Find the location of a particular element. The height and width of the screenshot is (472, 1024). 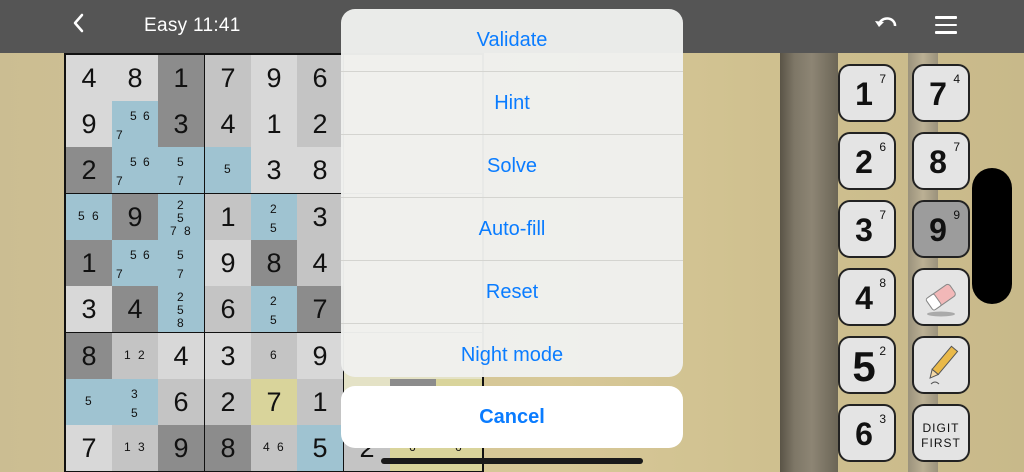

menu-item-hint: Hint is located at coordinates (512, 103).